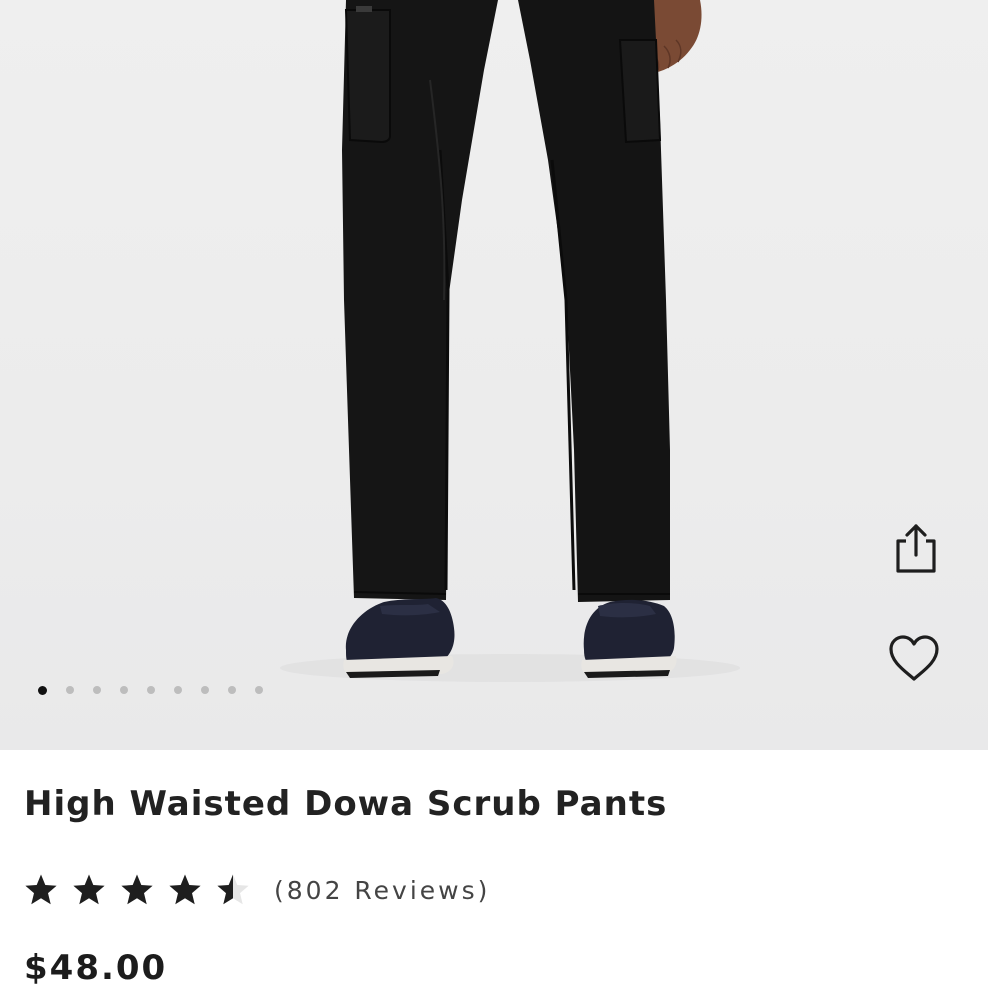  I want to click on reviews-link: (802 Reviews), so click(382, 890).